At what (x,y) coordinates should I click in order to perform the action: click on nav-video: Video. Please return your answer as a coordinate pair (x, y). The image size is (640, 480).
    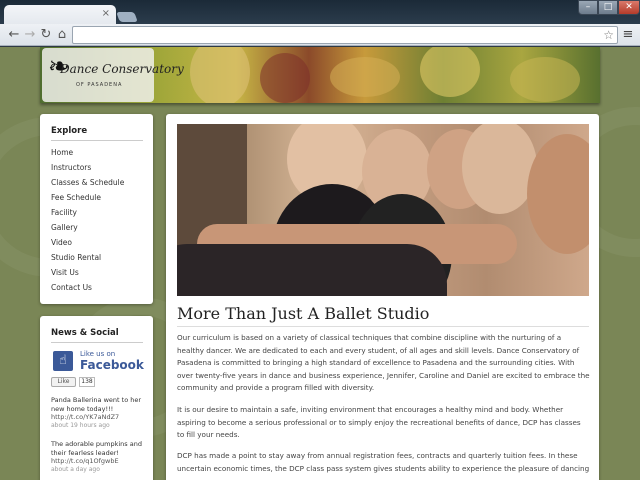
    Looking at the image, I should click on (61, 242).